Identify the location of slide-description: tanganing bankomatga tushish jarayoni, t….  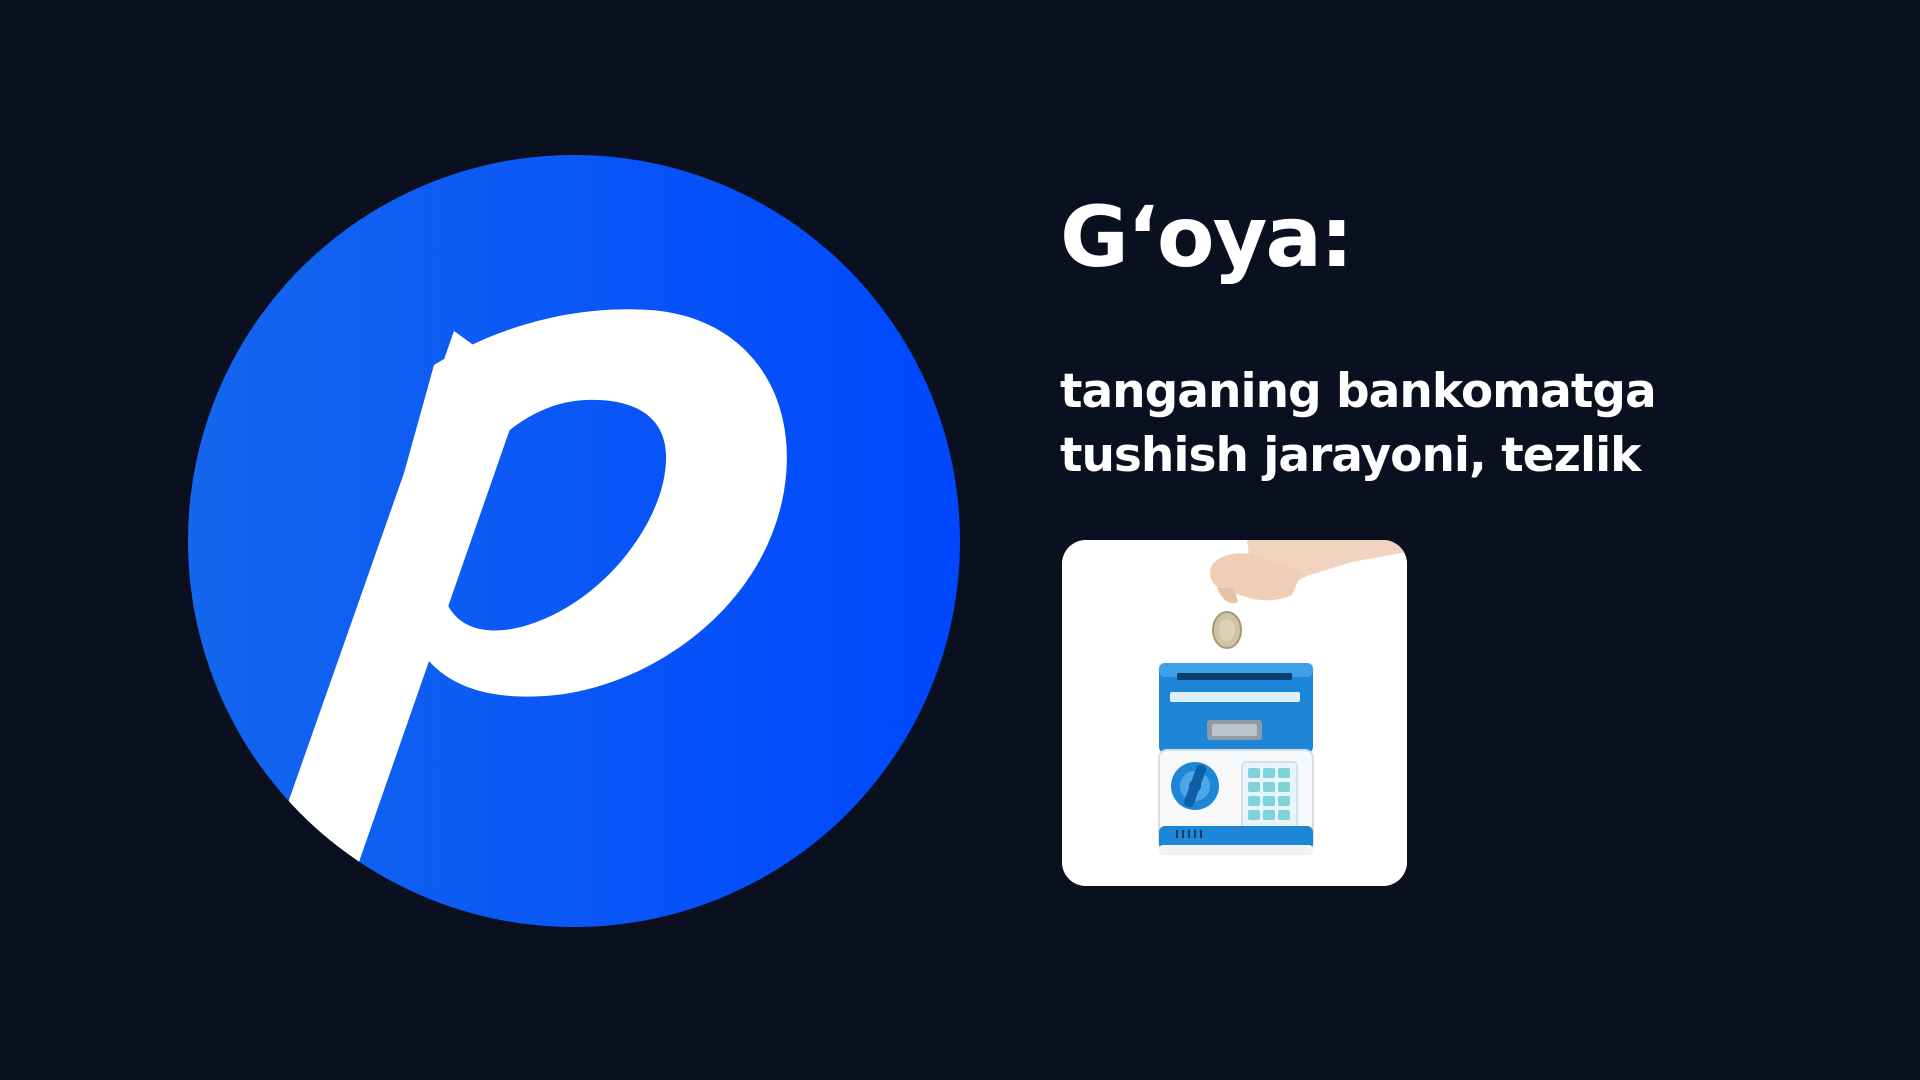
(1358, 424).